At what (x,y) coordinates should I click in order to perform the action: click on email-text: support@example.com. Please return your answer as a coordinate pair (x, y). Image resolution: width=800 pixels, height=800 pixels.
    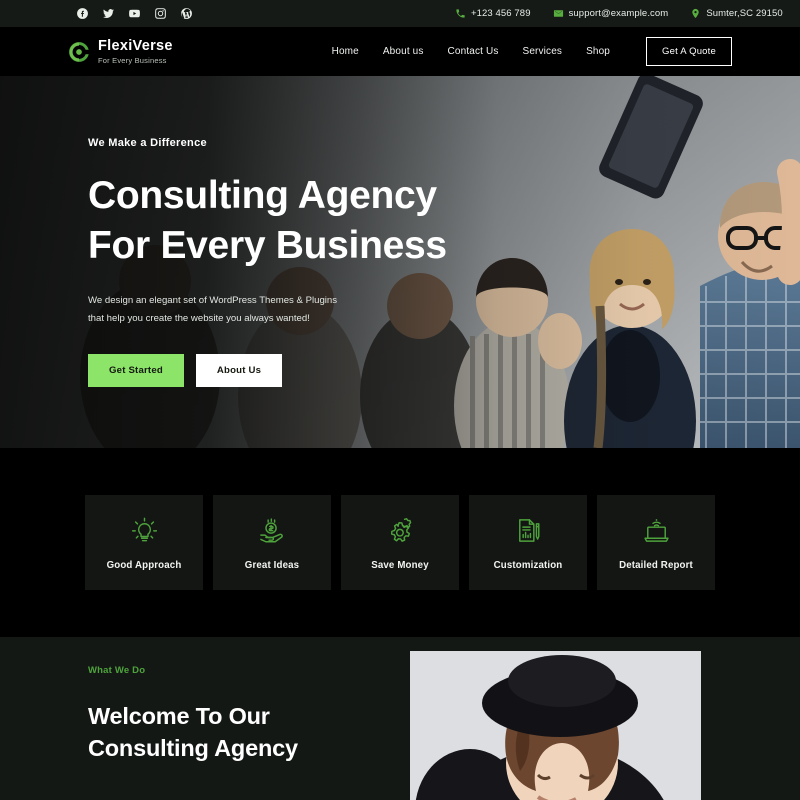
    Looking at the image, I should click on (618, 13).